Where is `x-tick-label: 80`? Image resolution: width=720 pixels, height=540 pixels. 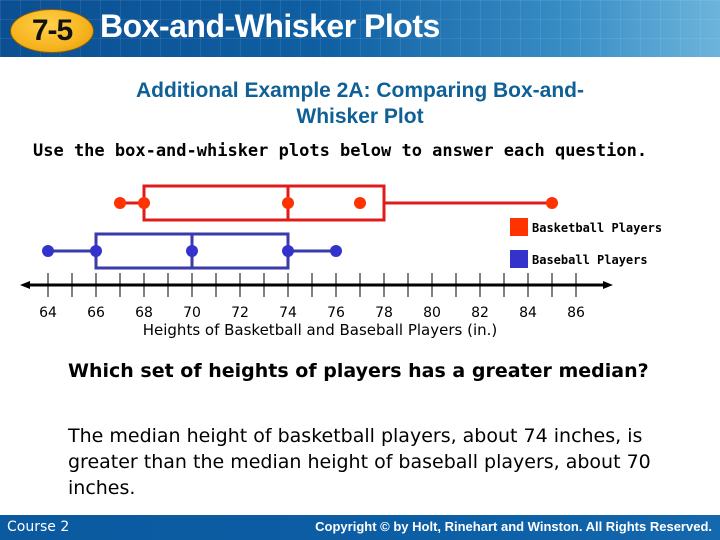
x-tick-label: 80 is located at coordinates (432, 313).